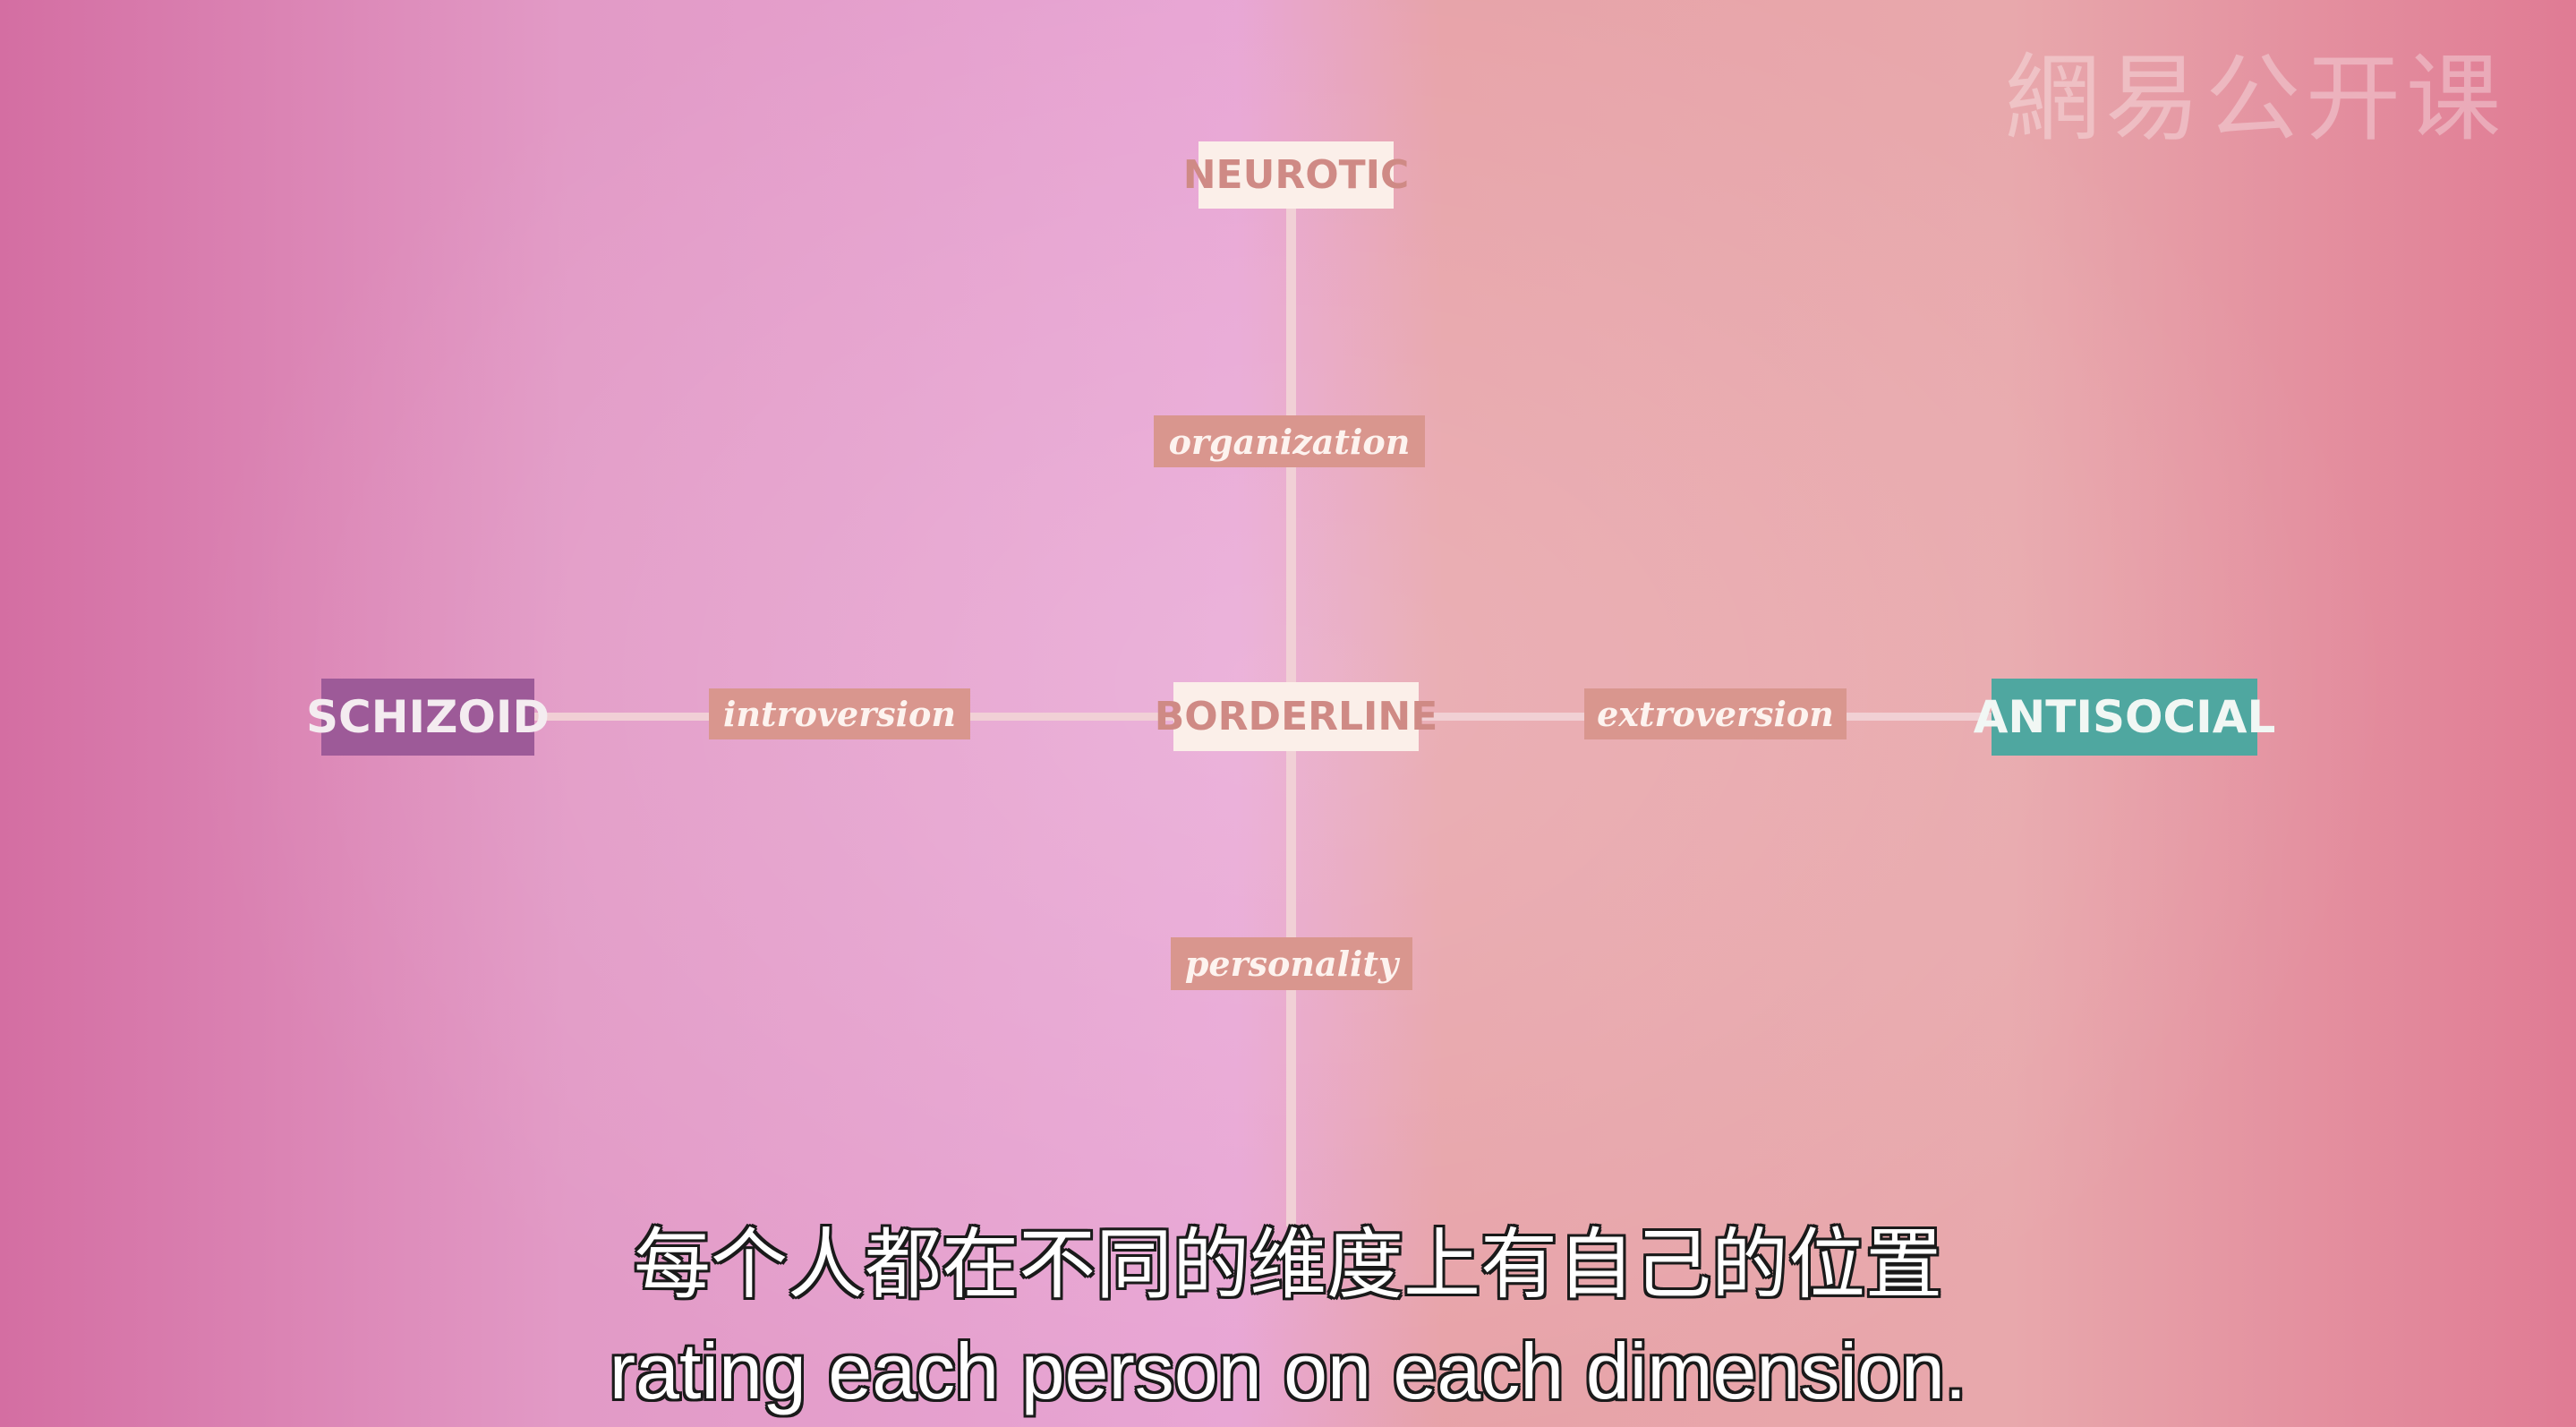  What do you see at coordinates (2255, 99) in the screenshot?
I see `watermark-logo: 網易公开课` at bounding box center [2255, 99].